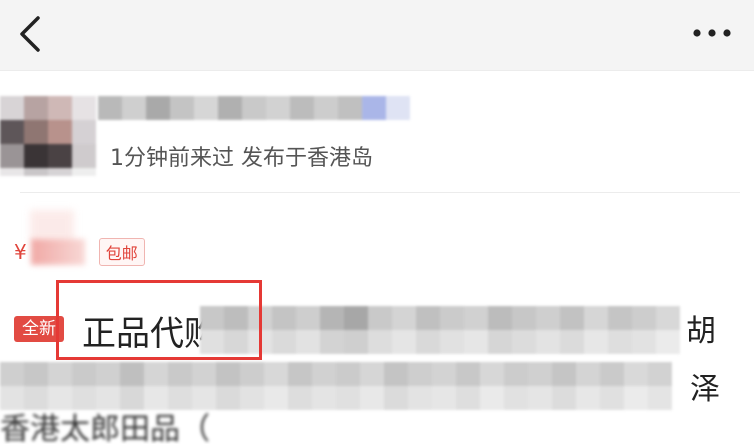 The width and height of the screenshot is (754, 444). I want to click on price-row: ¥ 包邮, so click(79, 252).